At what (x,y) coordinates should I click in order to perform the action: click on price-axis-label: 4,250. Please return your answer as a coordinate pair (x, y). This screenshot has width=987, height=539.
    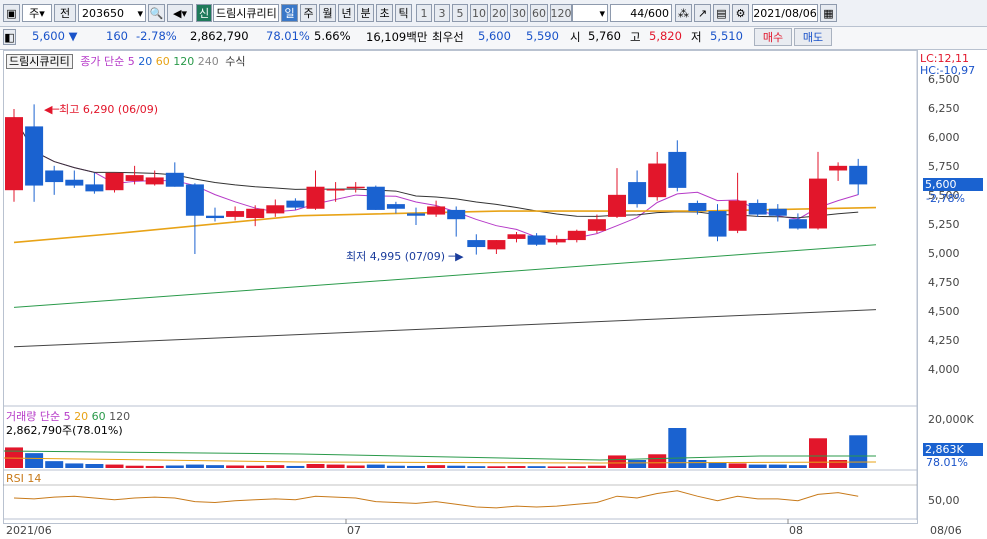
    Looking at the image, I should click on (944, 340).